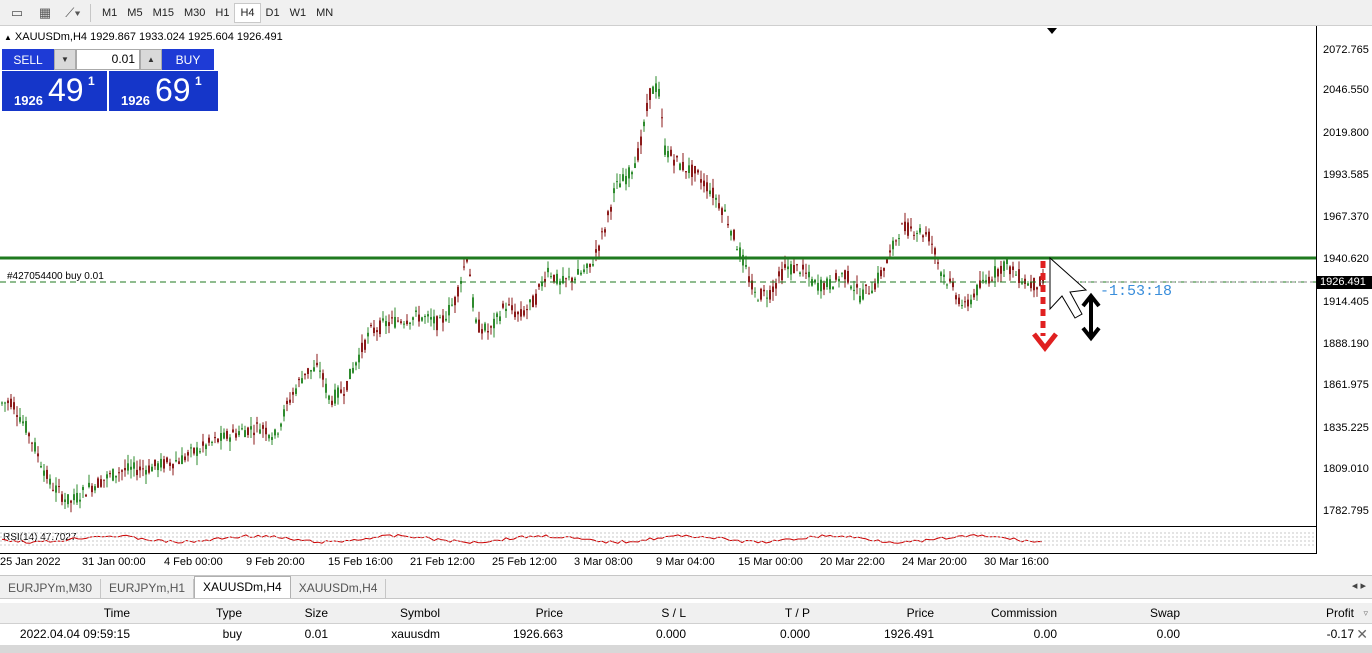  I want to click on tab-scroll-arrows: ◂ ▸, so click(1359, 585).